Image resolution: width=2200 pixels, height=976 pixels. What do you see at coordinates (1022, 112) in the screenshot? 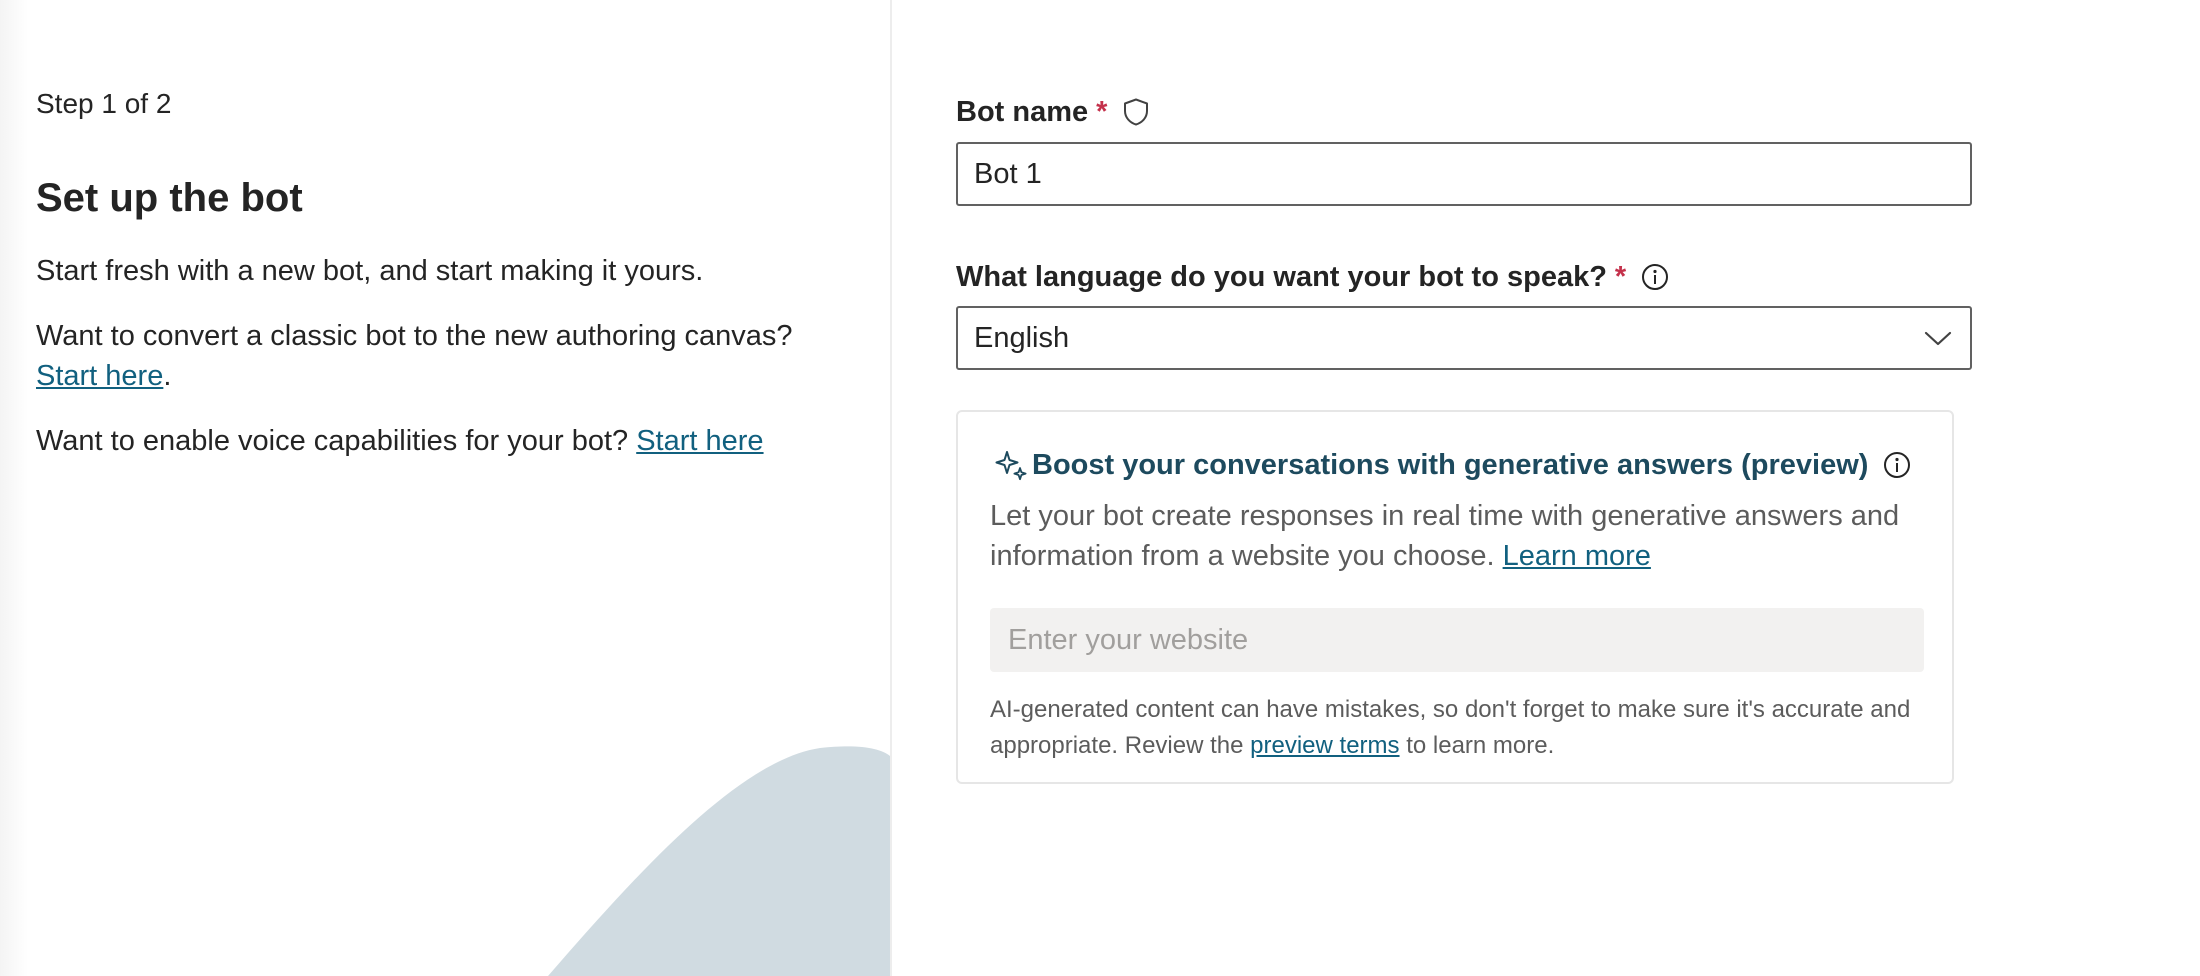
I see `bot-name-label-text: Bot name` at bounding box center [1022, 112].